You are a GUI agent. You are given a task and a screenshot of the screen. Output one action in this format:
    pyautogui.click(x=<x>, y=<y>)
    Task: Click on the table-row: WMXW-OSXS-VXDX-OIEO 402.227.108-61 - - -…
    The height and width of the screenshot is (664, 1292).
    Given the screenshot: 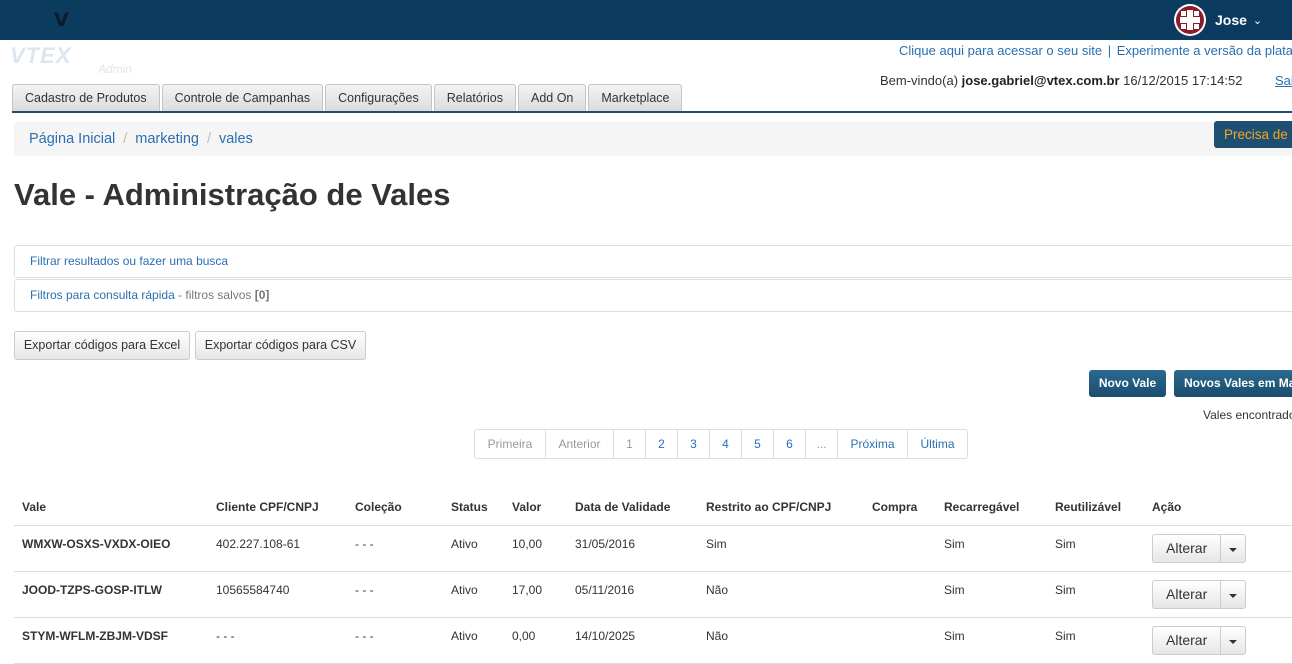 What is the action you would take?
    pyautogui.click(x=653, y=548)
    